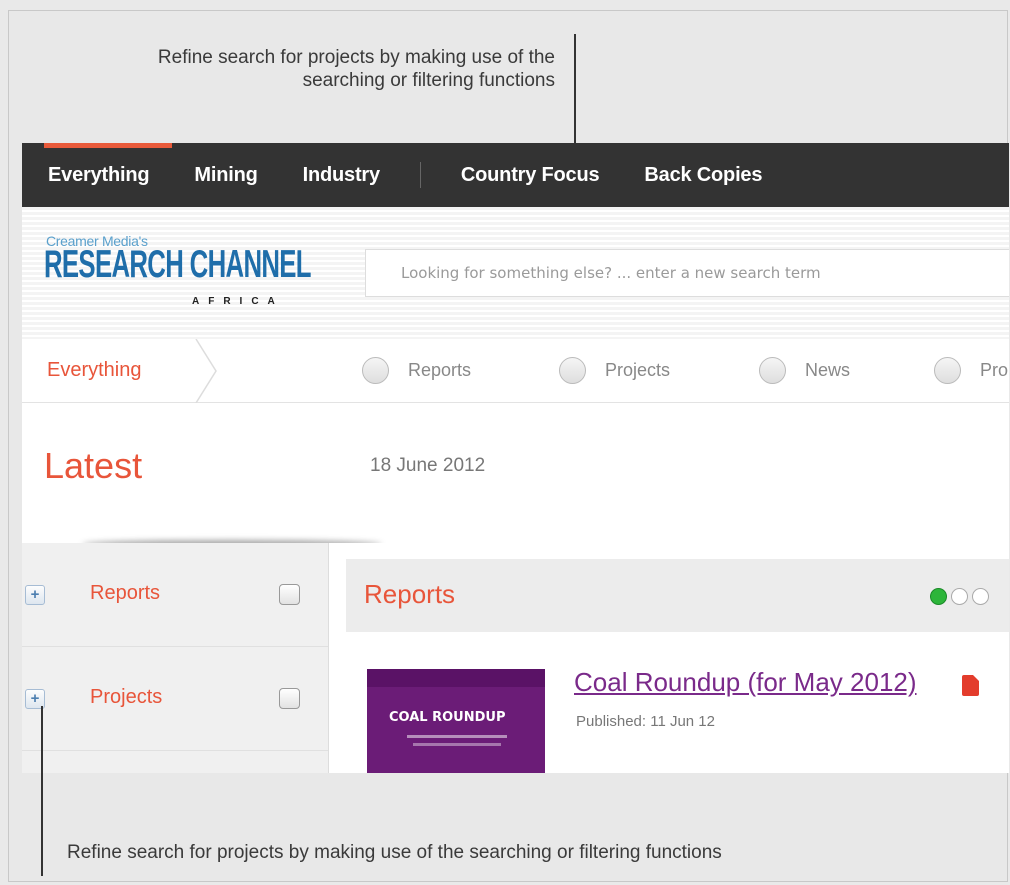 This screenshot has width=1010, height=885. I want to click on site-header: Creamer Media's RESEARCH CHANNEL AFRICA, so click(515, 273).